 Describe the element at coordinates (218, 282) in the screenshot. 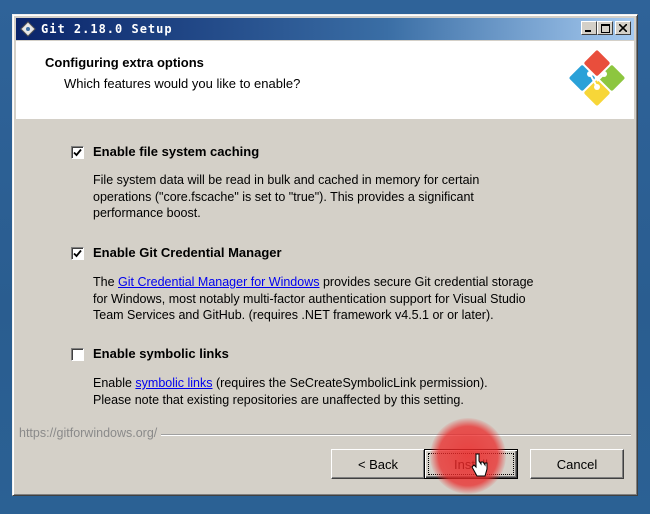

I see `git-credential-manager-link: Git Credential Manager for Windows` at that location.